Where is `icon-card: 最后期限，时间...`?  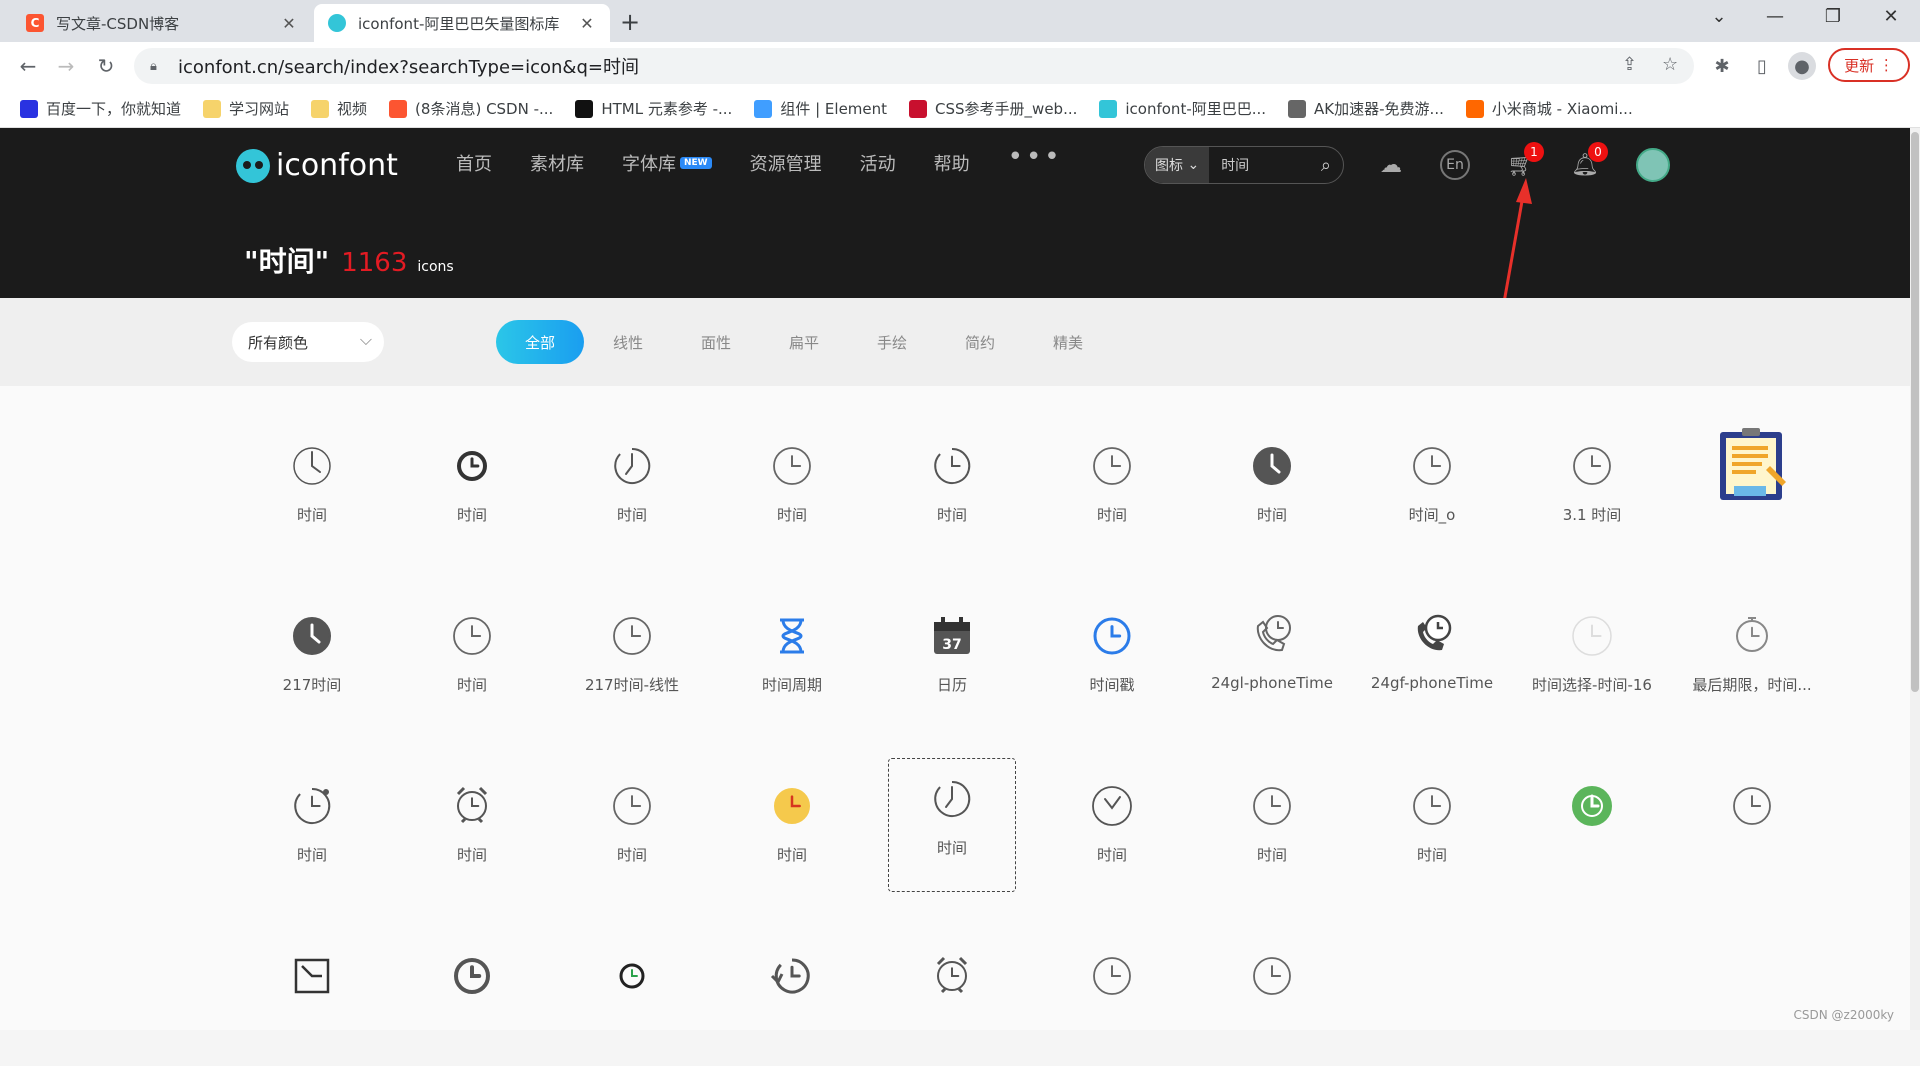
icon-card: 最后期限，时间... is located at coordinates (1752, 661).